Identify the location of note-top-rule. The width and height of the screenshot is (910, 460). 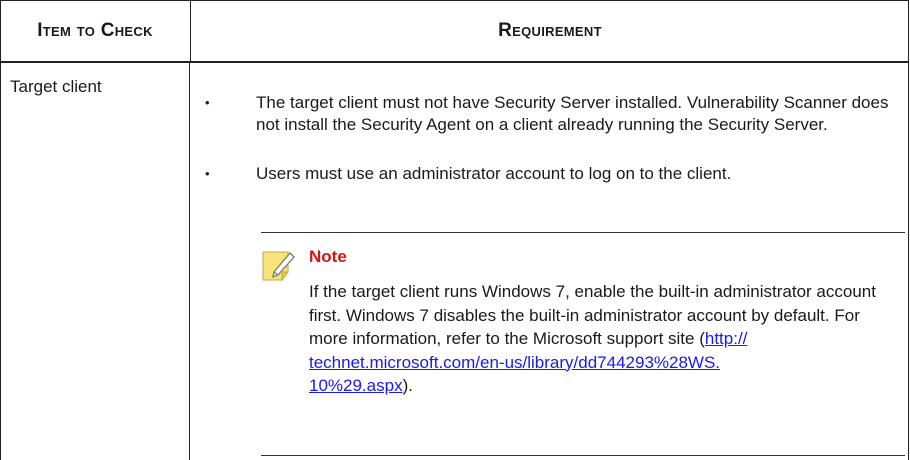
(583, 232).